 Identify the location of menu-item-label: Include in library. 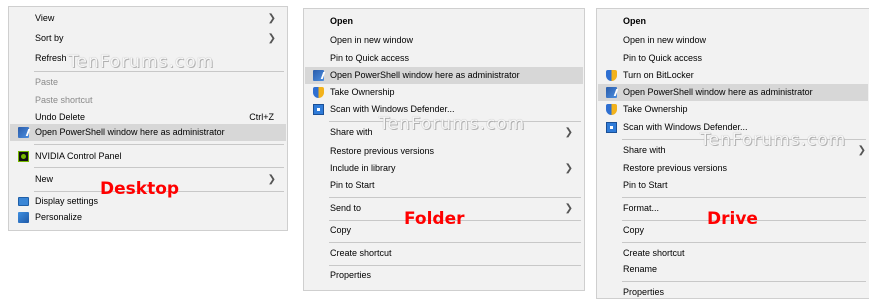
(363, 168).